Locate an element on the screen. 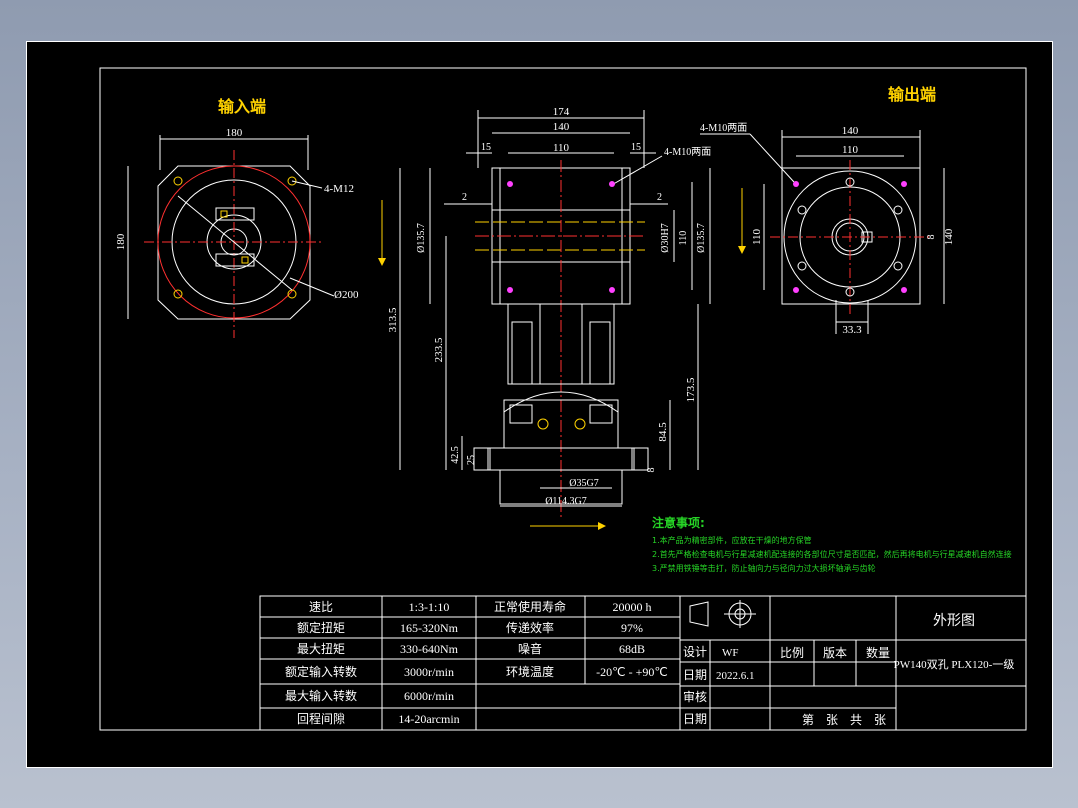  spec-label: 回程间隙 is located at coordinates (321, 718).